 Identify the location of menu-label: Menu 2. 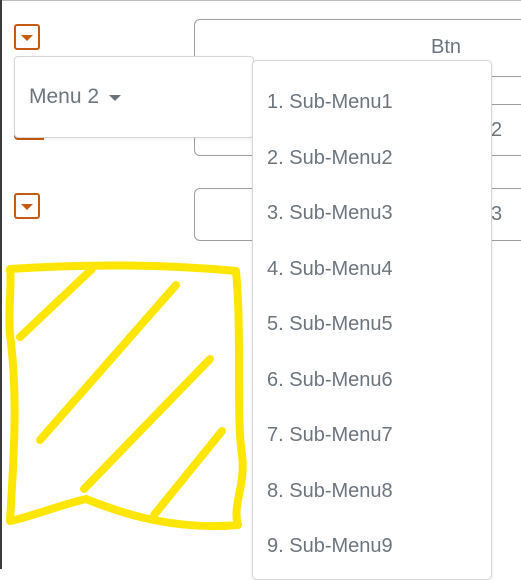
(64, 96).